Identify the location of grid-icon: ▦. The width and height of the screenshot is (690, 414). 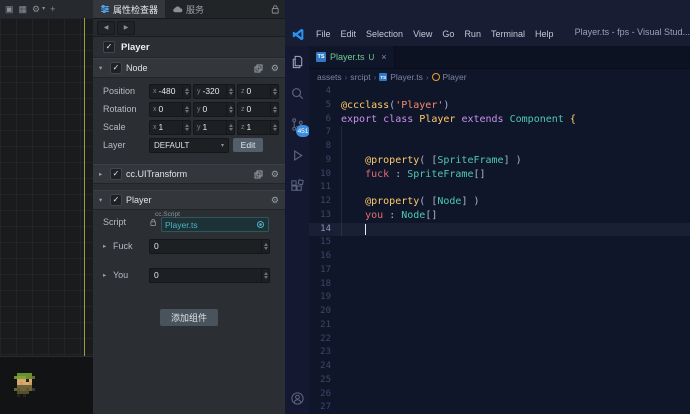
(23, 9).